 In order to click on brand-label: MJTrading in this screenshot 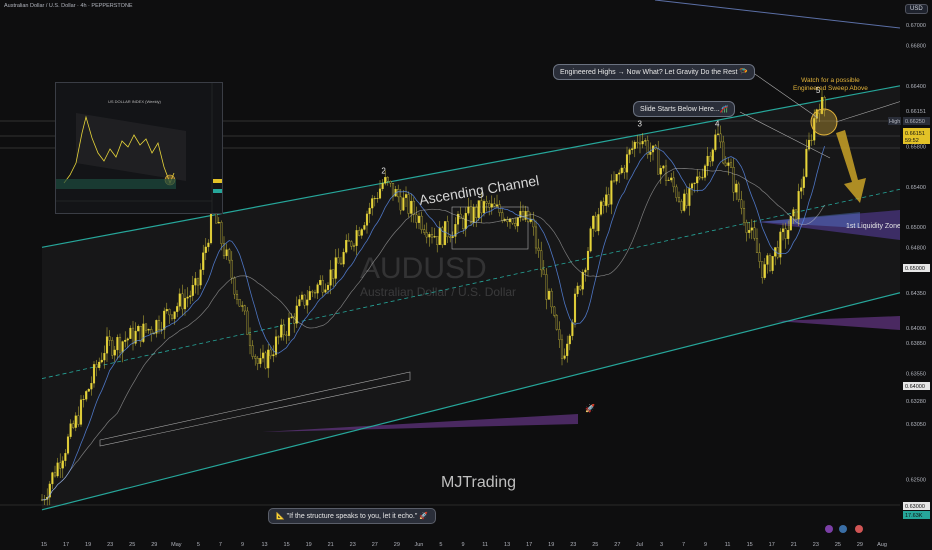, I will do `click(478, 482)`.